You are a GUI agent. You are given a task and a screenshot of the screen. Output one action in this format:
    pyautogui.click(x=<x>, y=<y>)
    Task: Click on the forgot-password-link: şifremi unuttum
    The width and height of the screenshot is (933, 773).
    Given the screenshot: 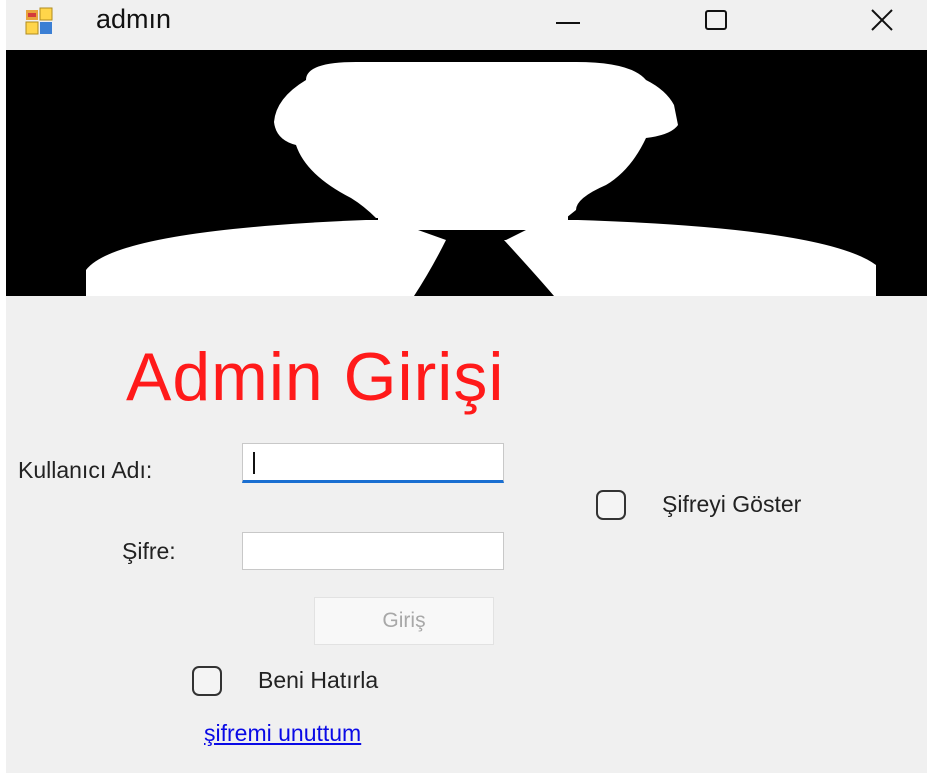 What is the action you would take?
    pyautogui.click(x=282, y=733)
    